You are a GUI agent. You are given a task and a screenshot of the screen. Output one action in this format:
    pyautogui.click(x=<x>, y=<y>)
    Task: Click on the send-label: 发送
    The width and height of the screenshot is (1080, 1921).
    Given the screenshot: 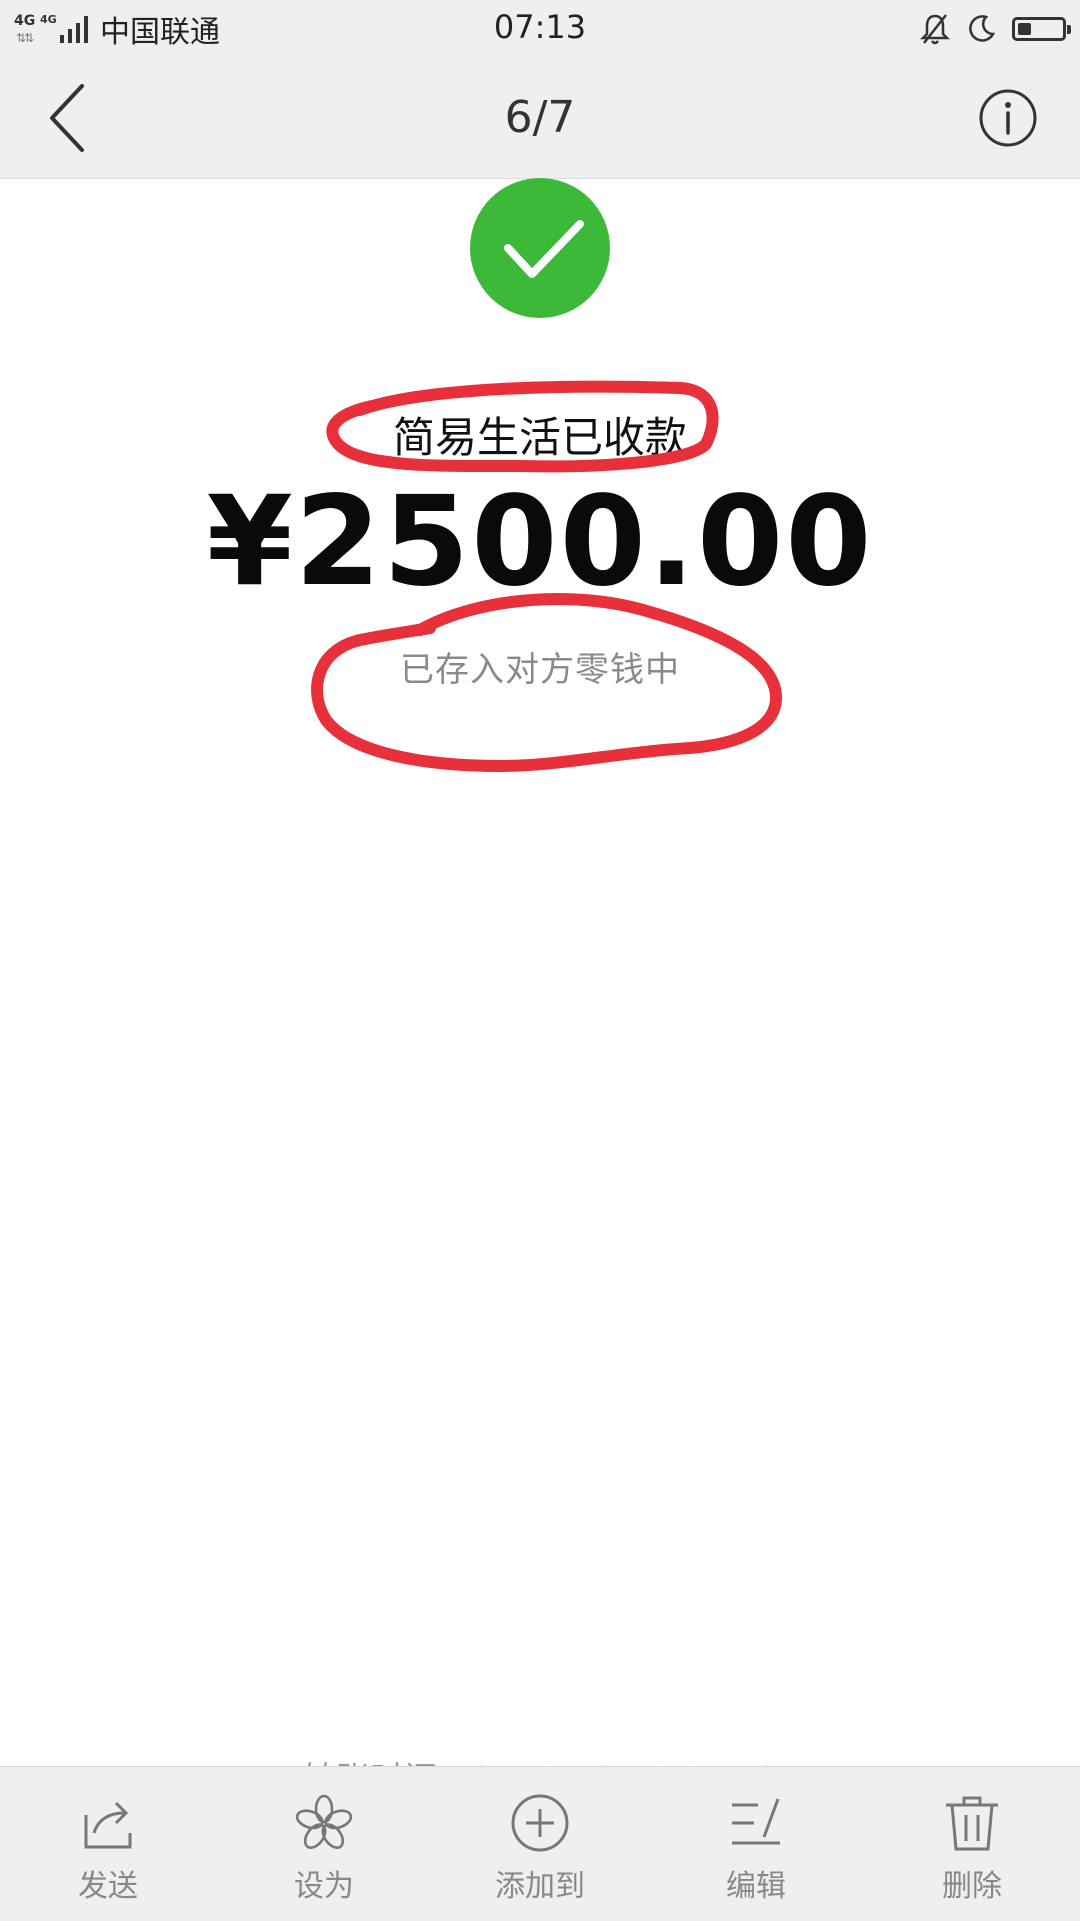 What is the action you would take?
    pyautogui.click(x=108, y=1886)
    